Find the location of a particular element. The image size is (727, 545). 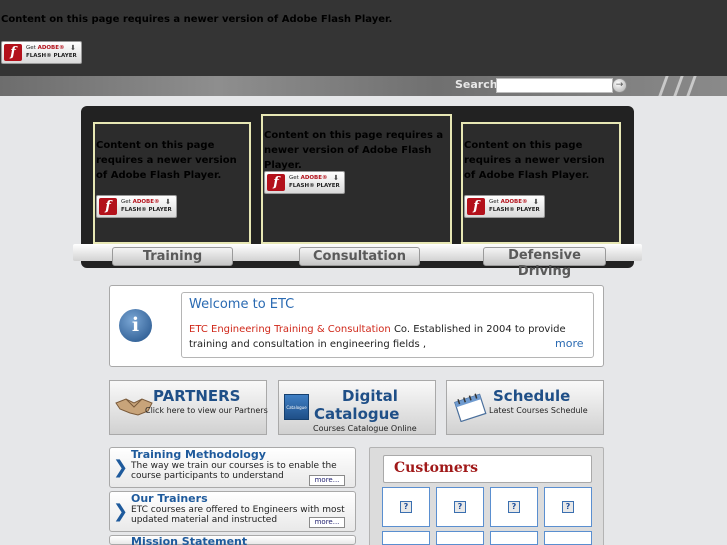

calendar-icon is located at coordinates (470, 407).